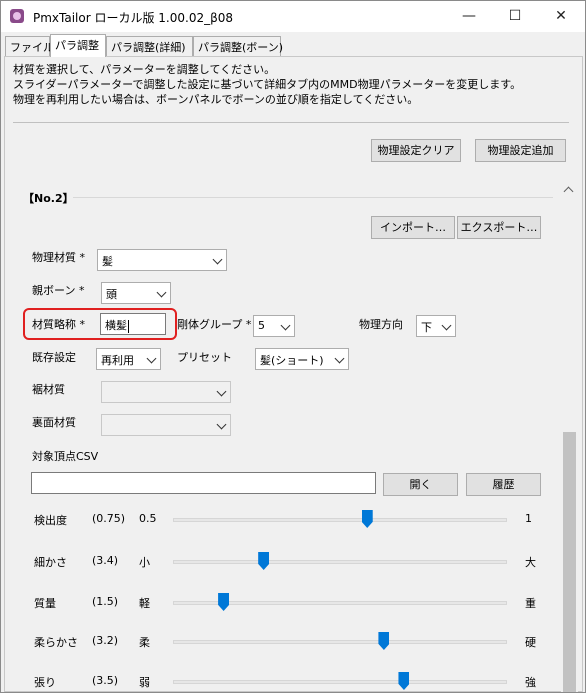 The width and height of the screenshot is (586, 693). What do you see at coordinates (166, 392) in the screenshot?
I see `hem-material-select` at bounding box center [166, 392].